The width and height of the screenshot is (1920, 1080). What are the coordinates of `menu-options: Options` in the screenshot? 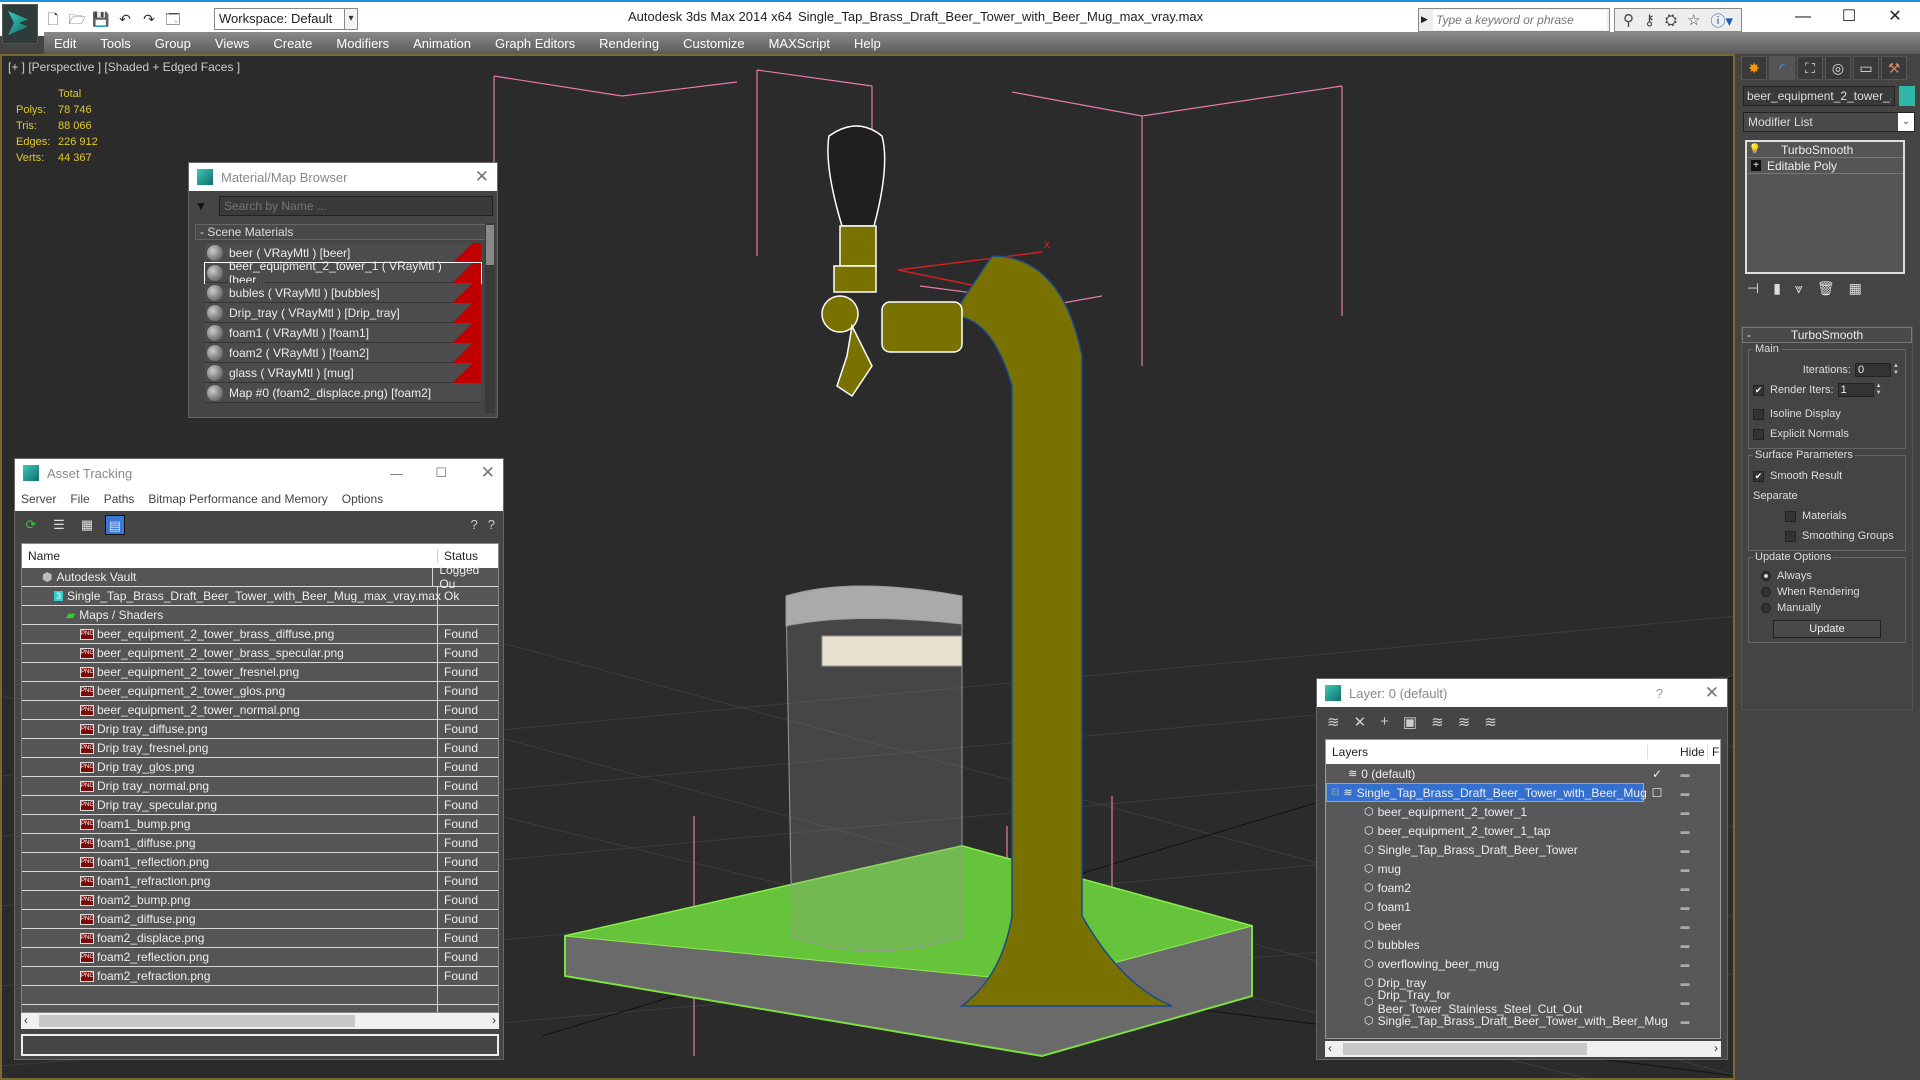 It's located at (362, 499).